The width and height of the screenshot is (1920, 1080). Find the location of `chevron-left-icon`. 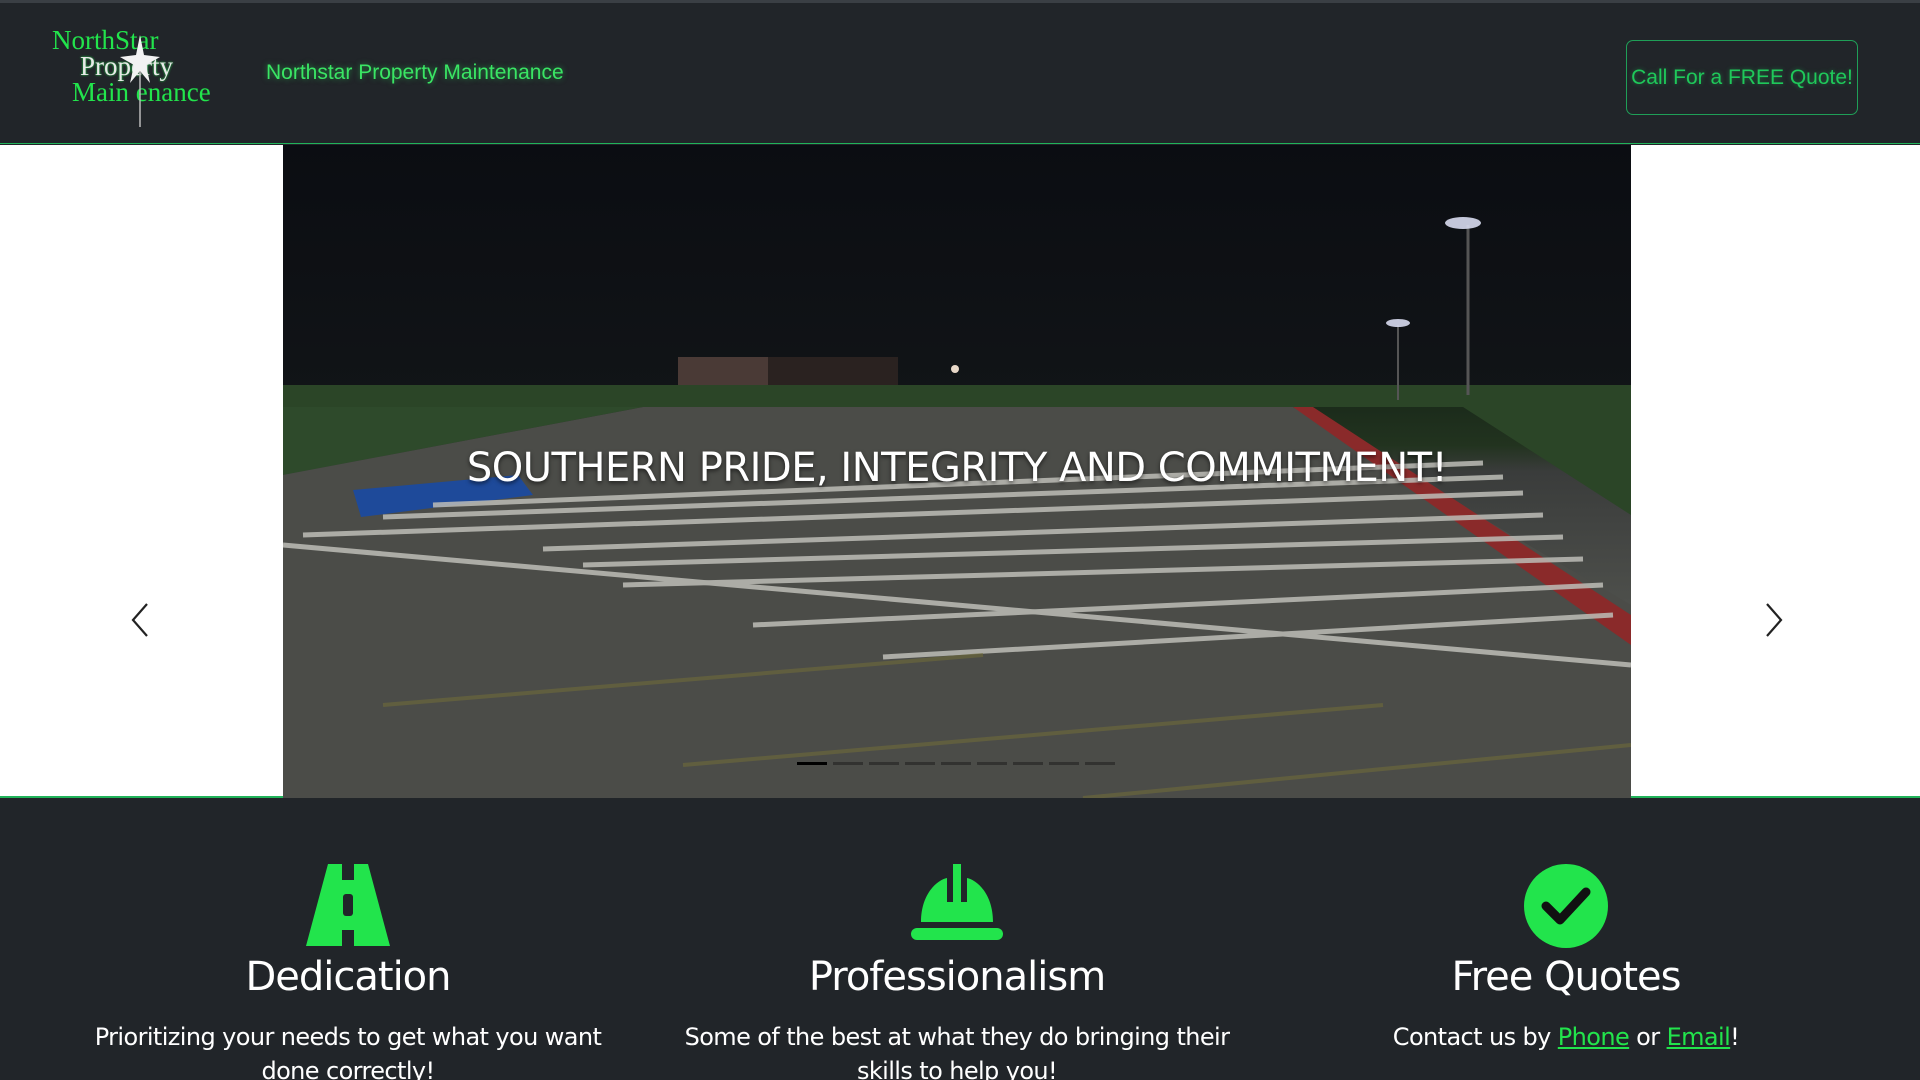

chevron-left-icon is located at coordinates (139, 620).